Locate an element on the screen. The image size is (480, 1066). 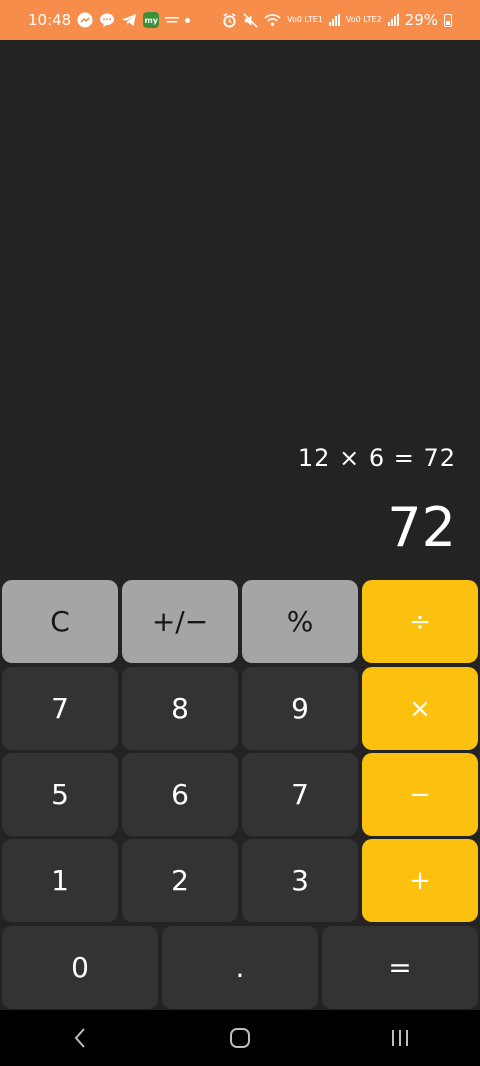
sign-toggle-button: +/− is located at coordinates (180, 621).